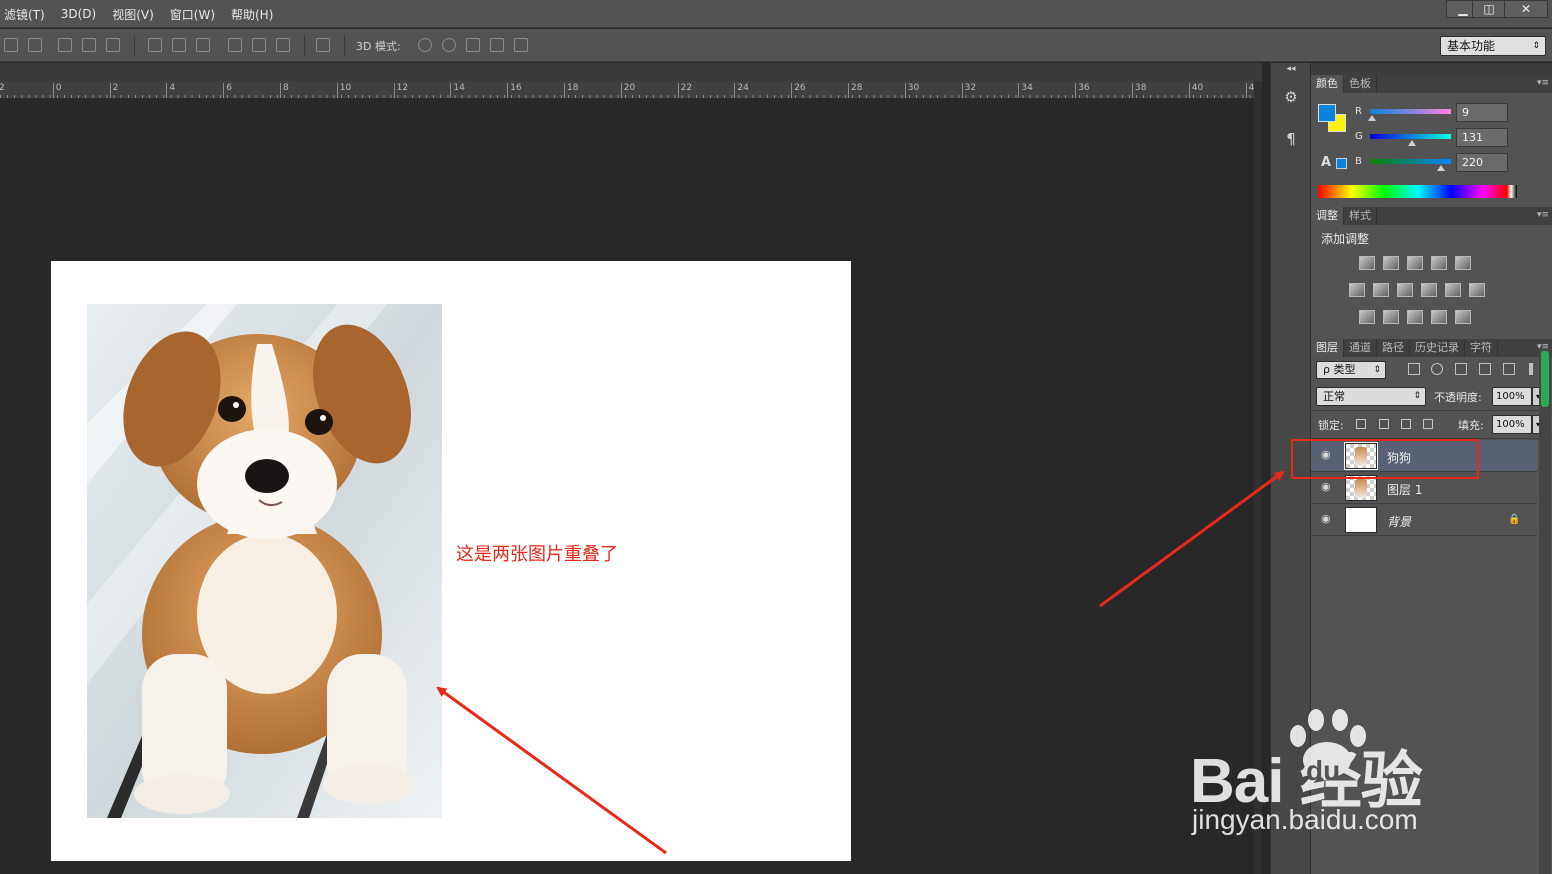 The height and width of the screenshot is (874, 1552). What do you see at coordinates (1291, 97) in the screenshot?
I see `3d-panel-icon: ⚙` at bounding box center [1291, 97].